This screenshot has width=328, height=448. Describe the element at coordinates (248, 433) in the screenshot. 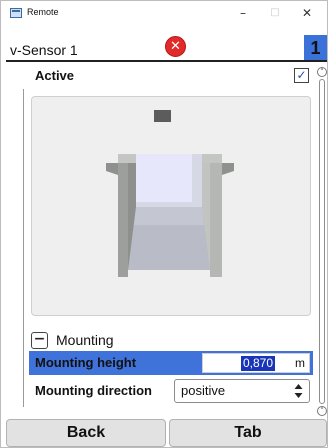

I see `tab-button: Tab` at that location.